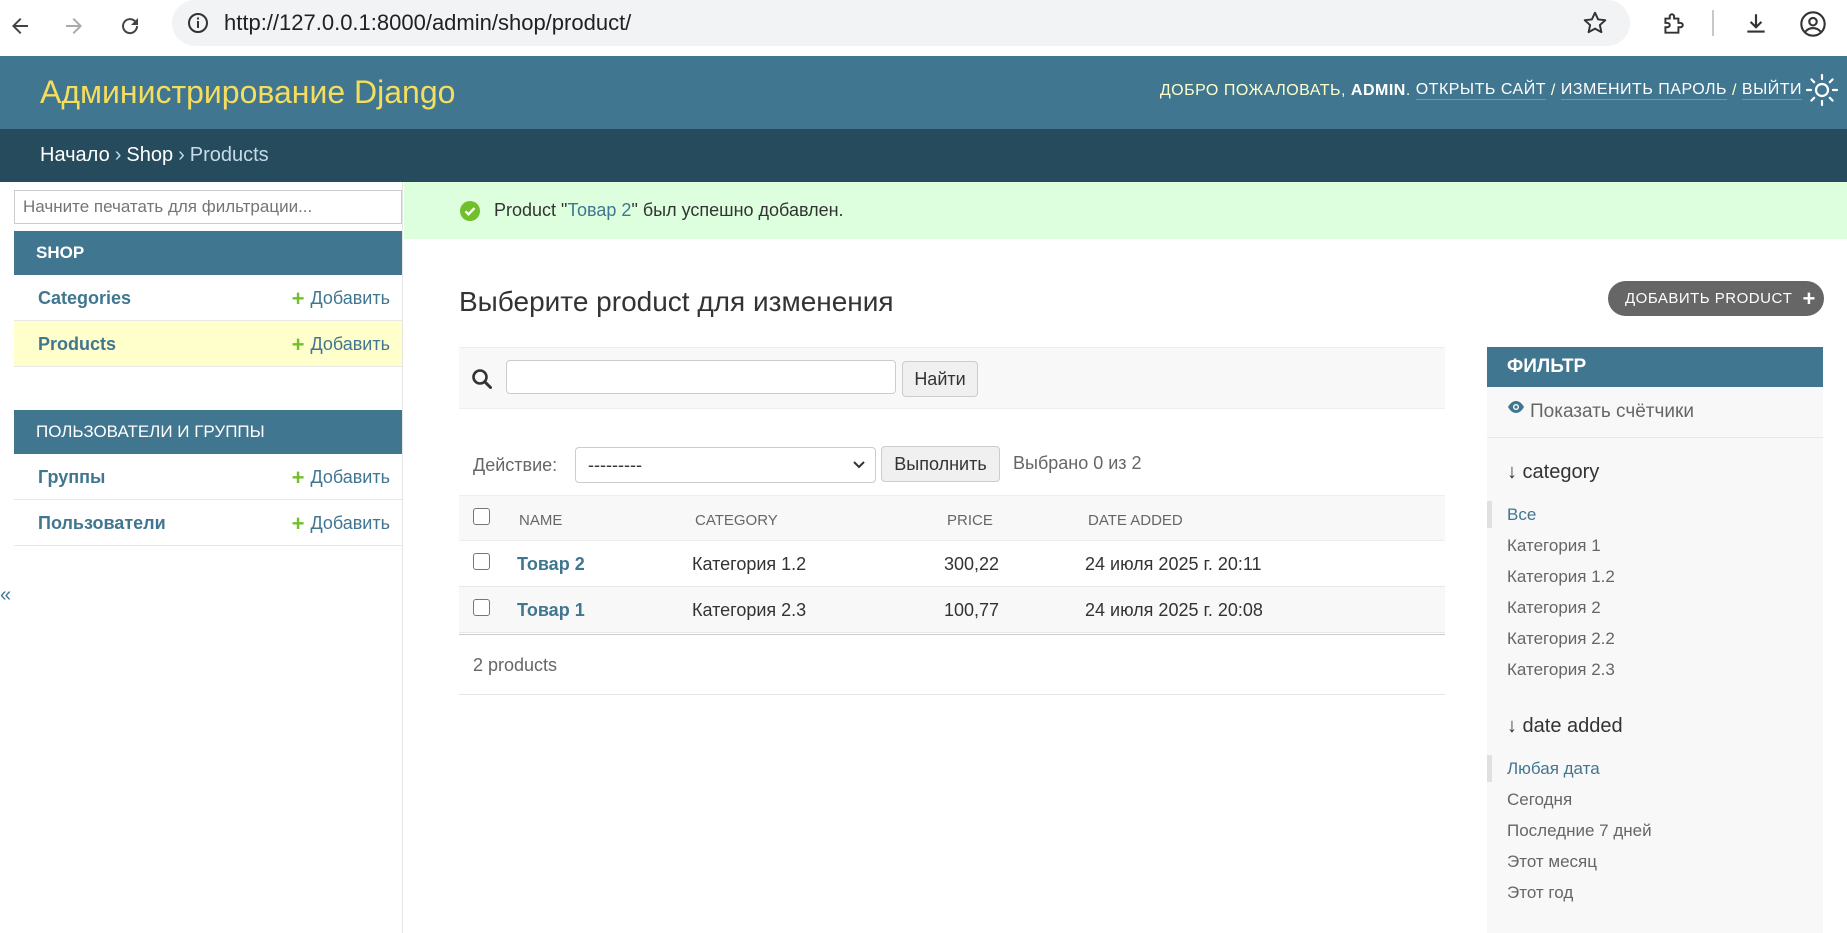 The image size is (1847, 933). Describe the element at coordinates (1655, 861) in the screenshot. I see `filter-option: Этот месяц` at that location.